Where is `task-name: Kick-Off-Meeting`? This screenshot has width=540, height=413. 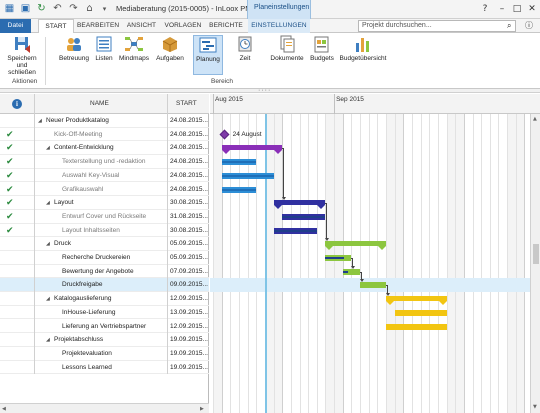 task-name: Kick-Off-Meeting is located at coordinates (78, 134).